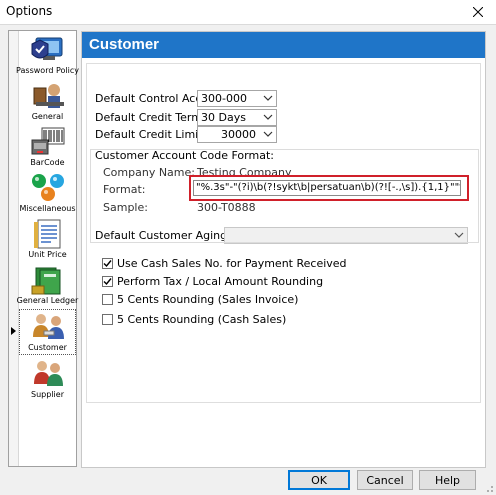 This screenshot has height=495, width=496. I want to click on credit-limit-label: Default Credit Limit:, so click(151, 134).